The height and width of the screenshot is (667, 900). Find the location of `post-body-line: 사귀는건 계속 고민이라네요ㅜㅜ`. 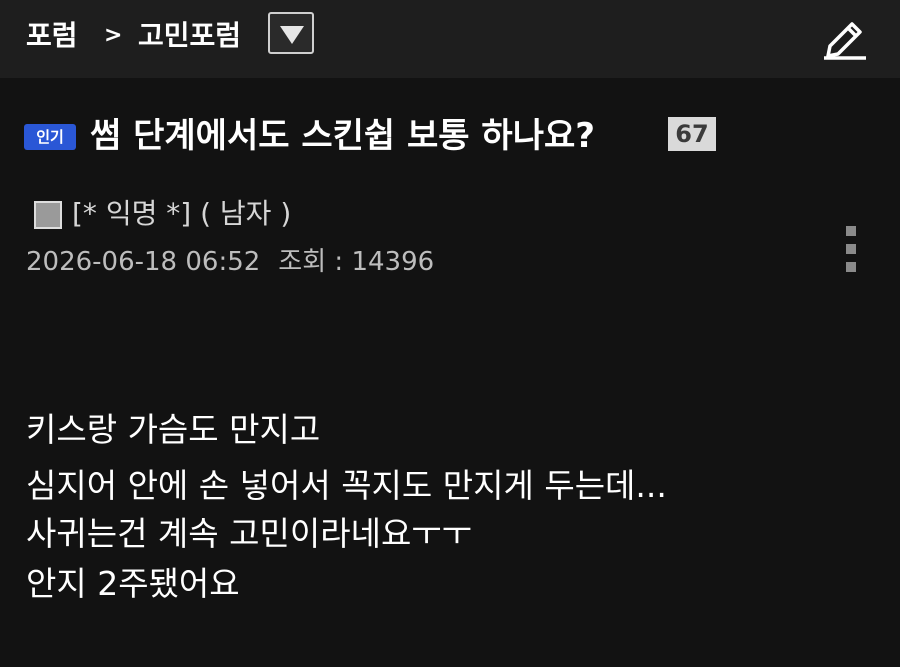

post-body-line: 사귀는건 계속 고민이라네요ㅜㅜ is located at coordinates (249, 533).